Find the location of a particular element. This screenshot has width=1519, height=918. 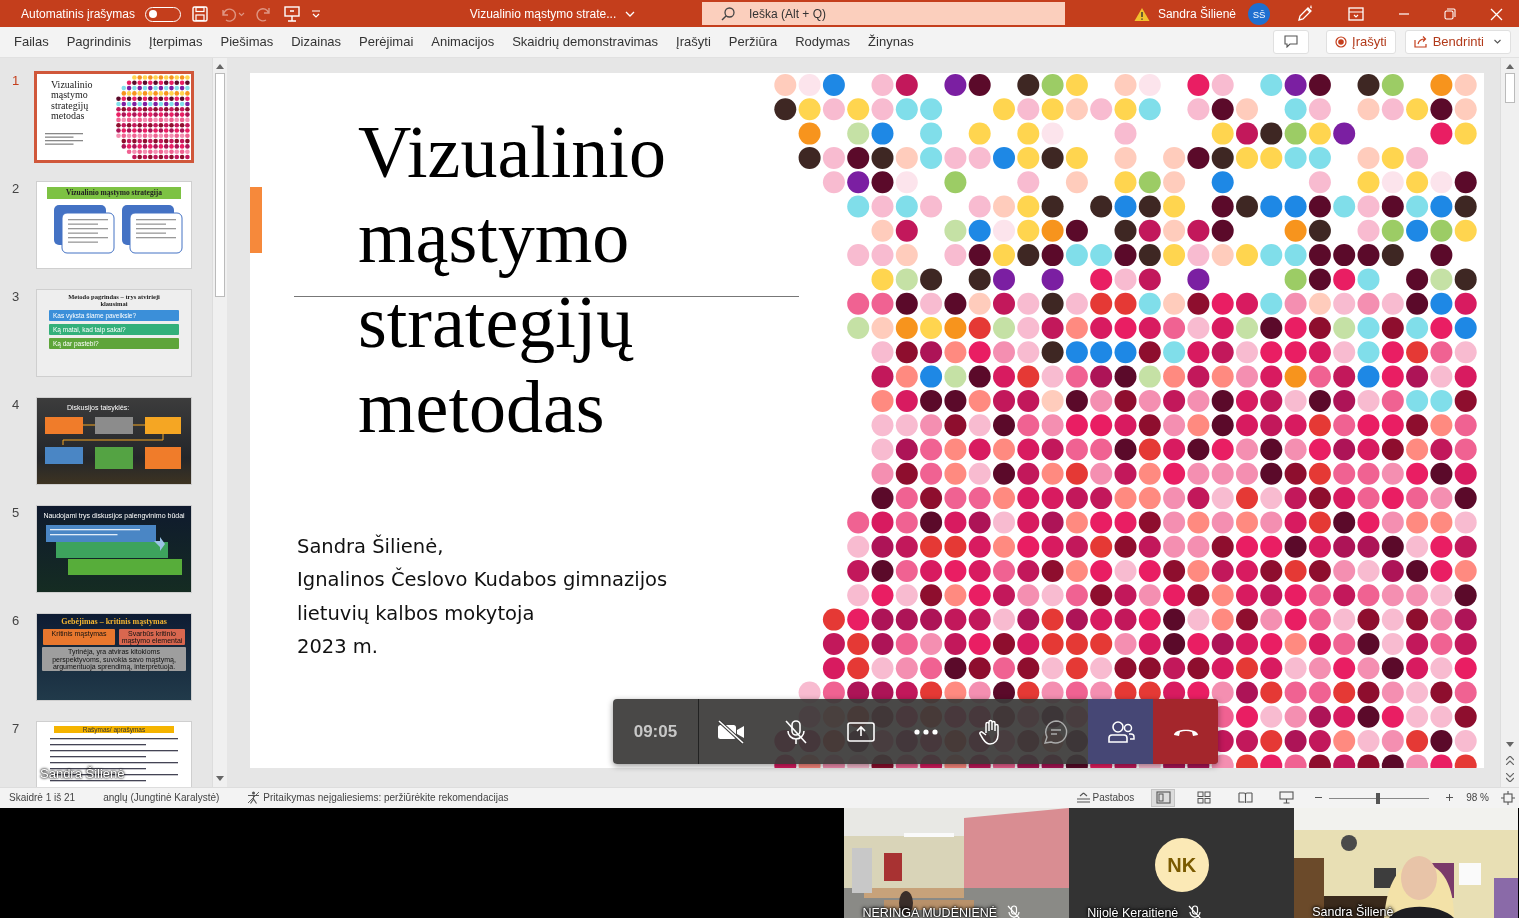

ribbon-display-icon is located at coordinates (1356, 14).